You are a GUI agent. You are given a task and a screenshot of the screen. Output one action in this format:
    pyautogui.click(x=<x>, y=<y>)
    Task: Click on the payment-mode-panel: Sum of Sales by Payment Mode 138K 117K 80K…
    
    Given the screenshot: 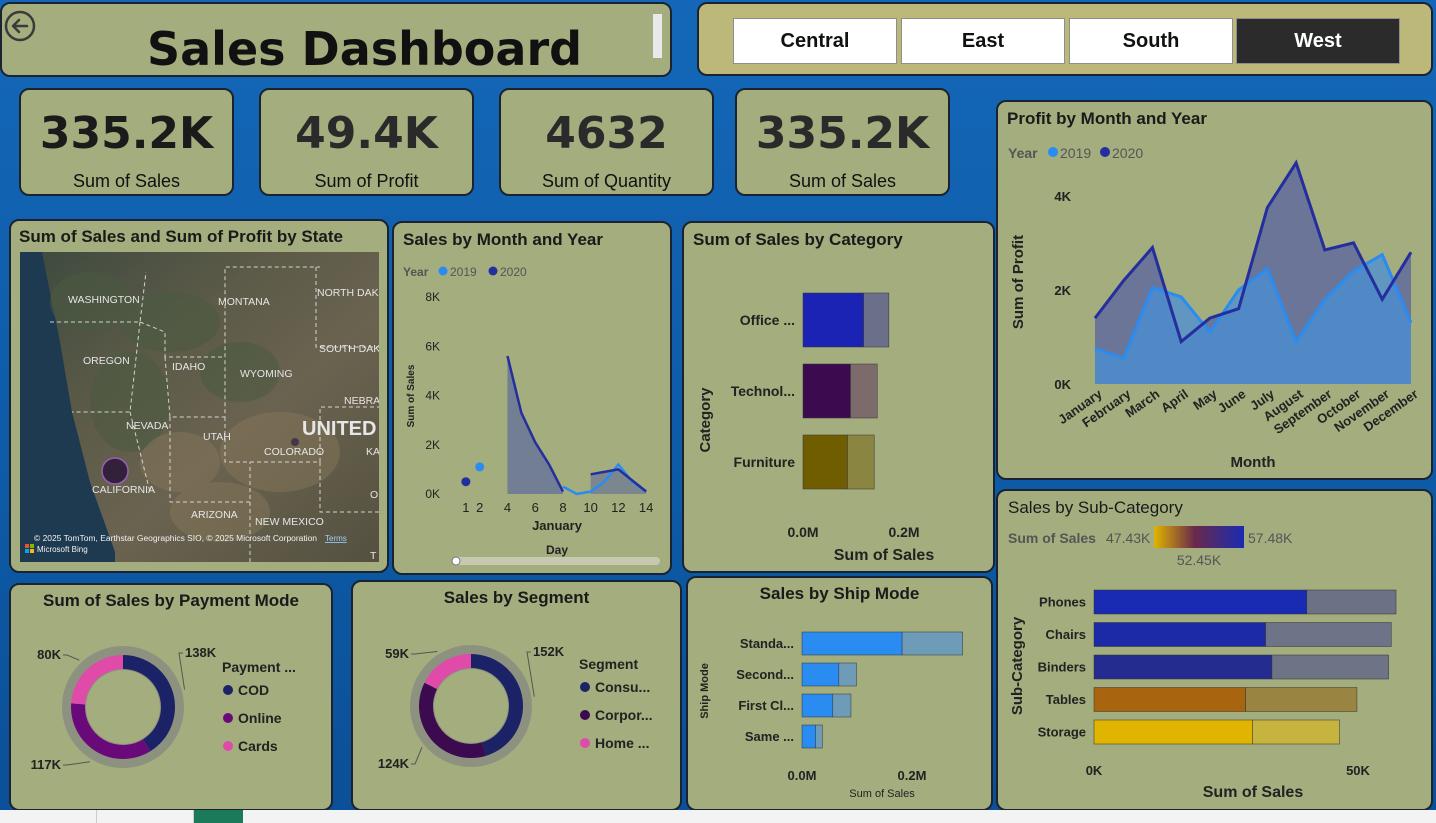 What is the action you would take?
    pyautogui.click(x=171, y=697)
    